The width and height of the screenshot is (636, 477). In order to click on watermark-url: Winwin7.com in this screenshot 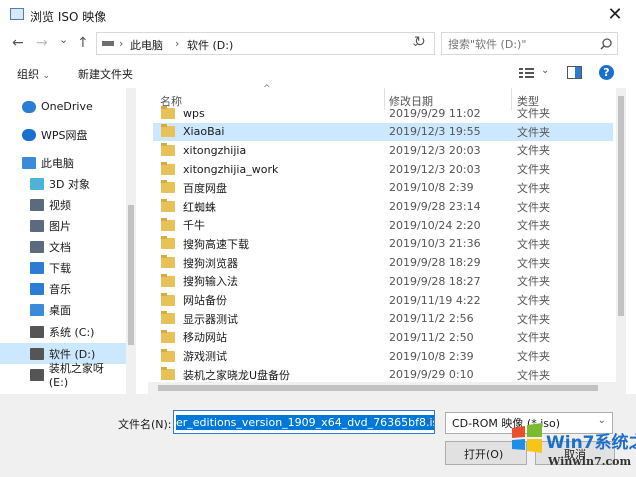, I will do `click(590, 461)`.